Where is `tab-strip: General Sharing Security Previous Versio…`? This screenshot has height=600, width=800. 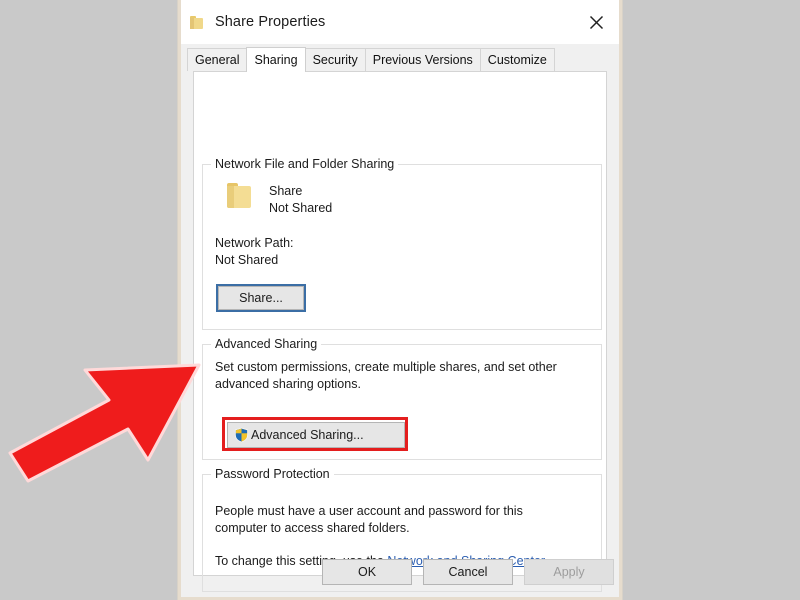 tab-strip: General Sharing Security Previous Versio… is located at coordinates (400, 58).